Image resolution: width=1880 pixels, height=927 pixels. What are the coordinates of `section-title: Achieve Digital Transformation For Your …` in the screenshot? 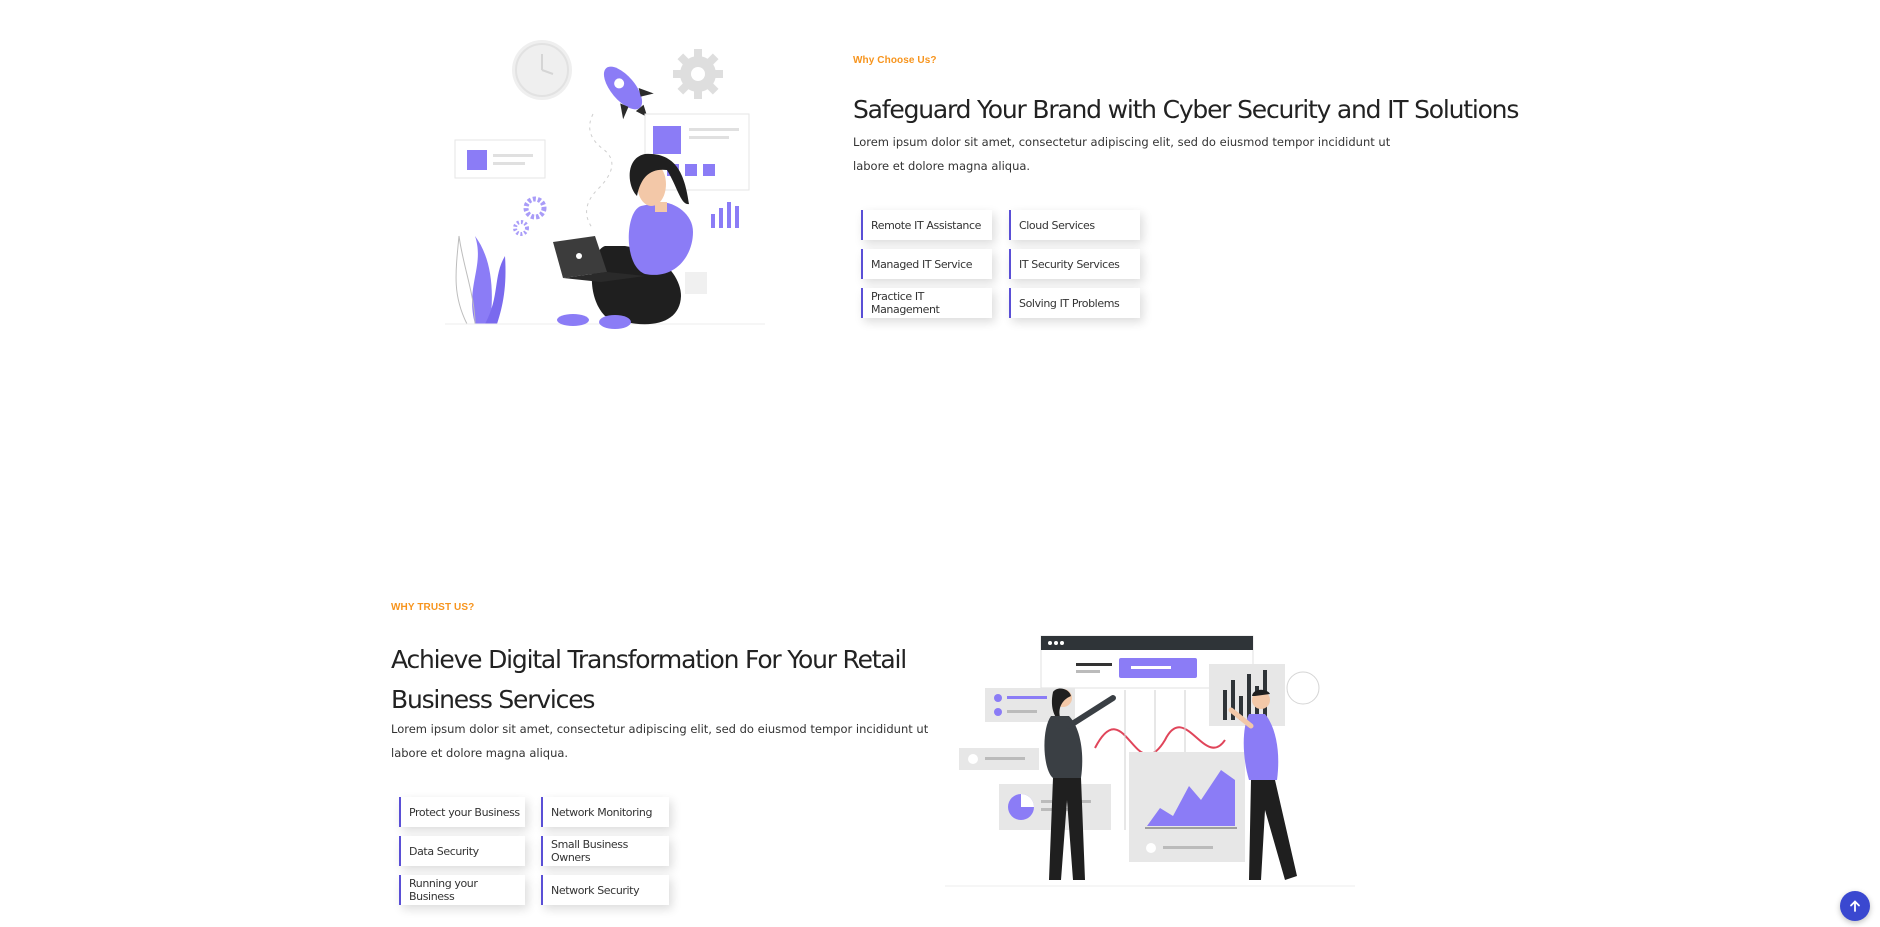 It's located at (649, 679).